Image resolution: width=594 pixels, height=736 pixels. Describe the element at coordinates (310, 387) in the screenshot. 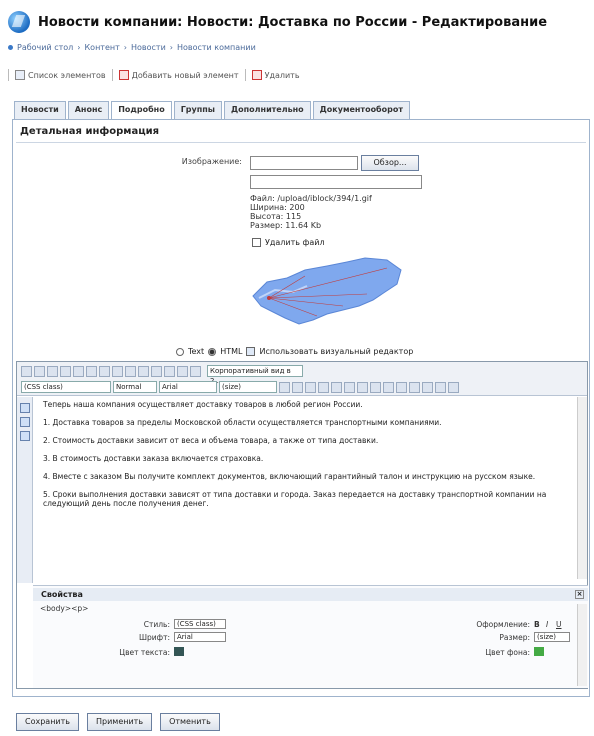

I see `underline-icon` at that location.